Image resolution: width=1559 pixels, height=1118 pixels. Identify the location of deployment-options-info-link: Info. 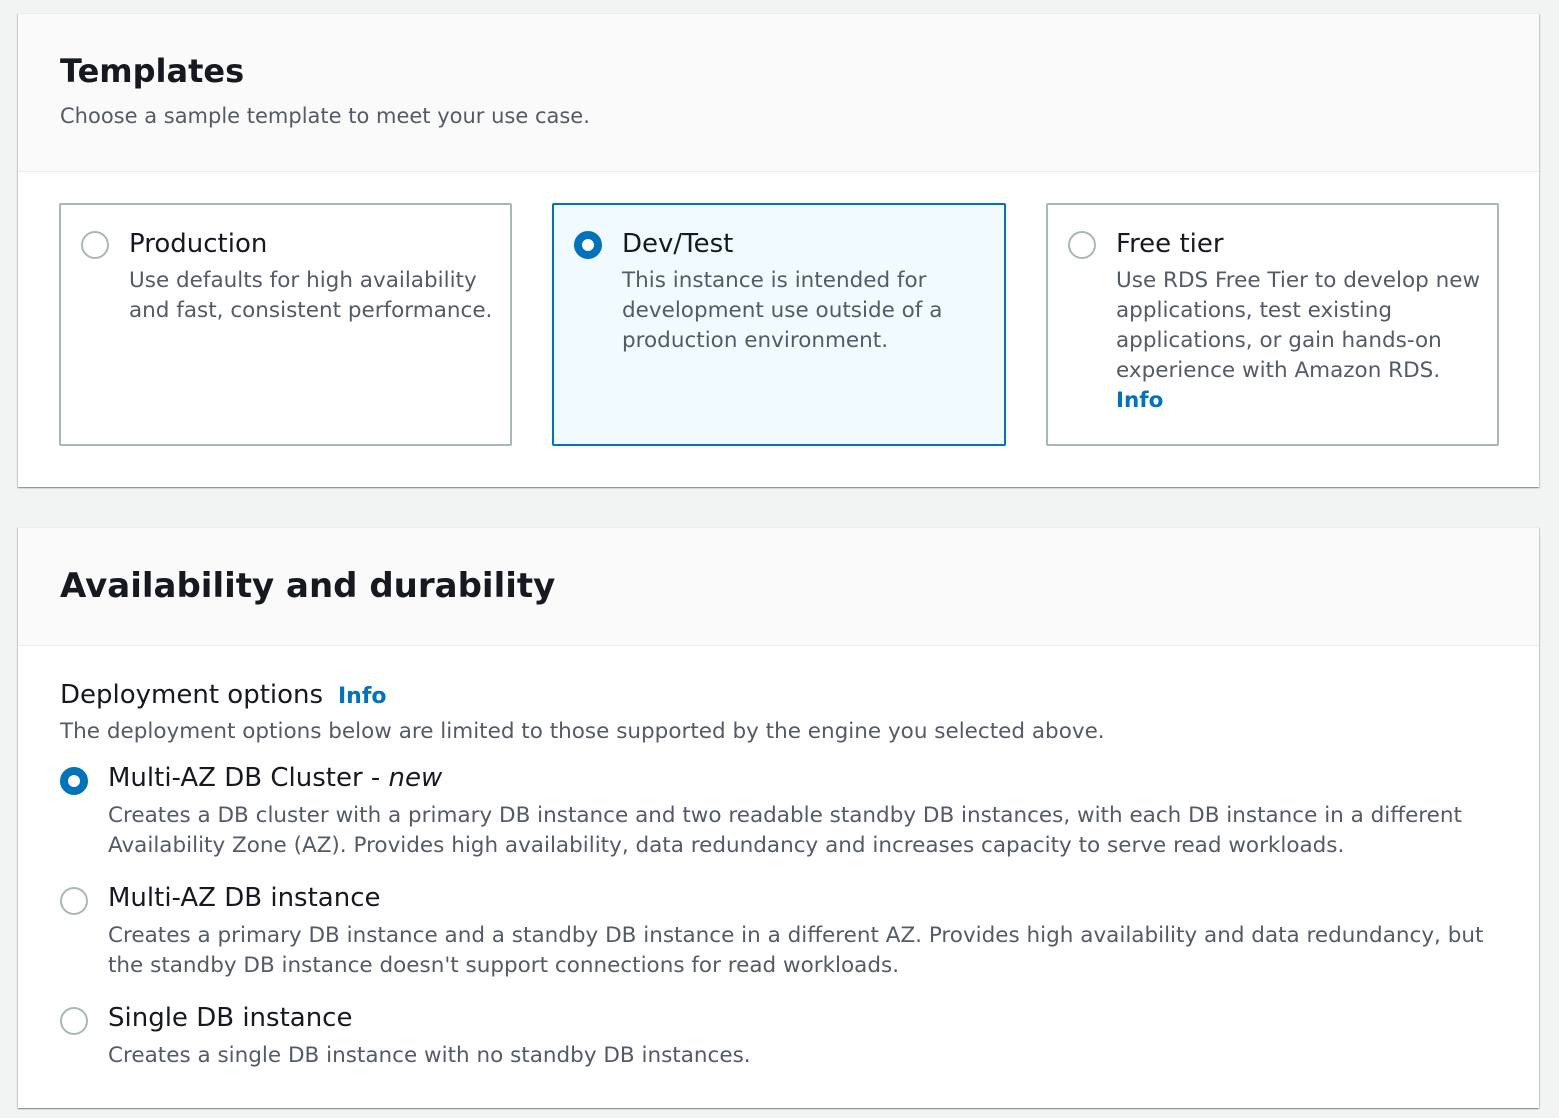
(362, 696).